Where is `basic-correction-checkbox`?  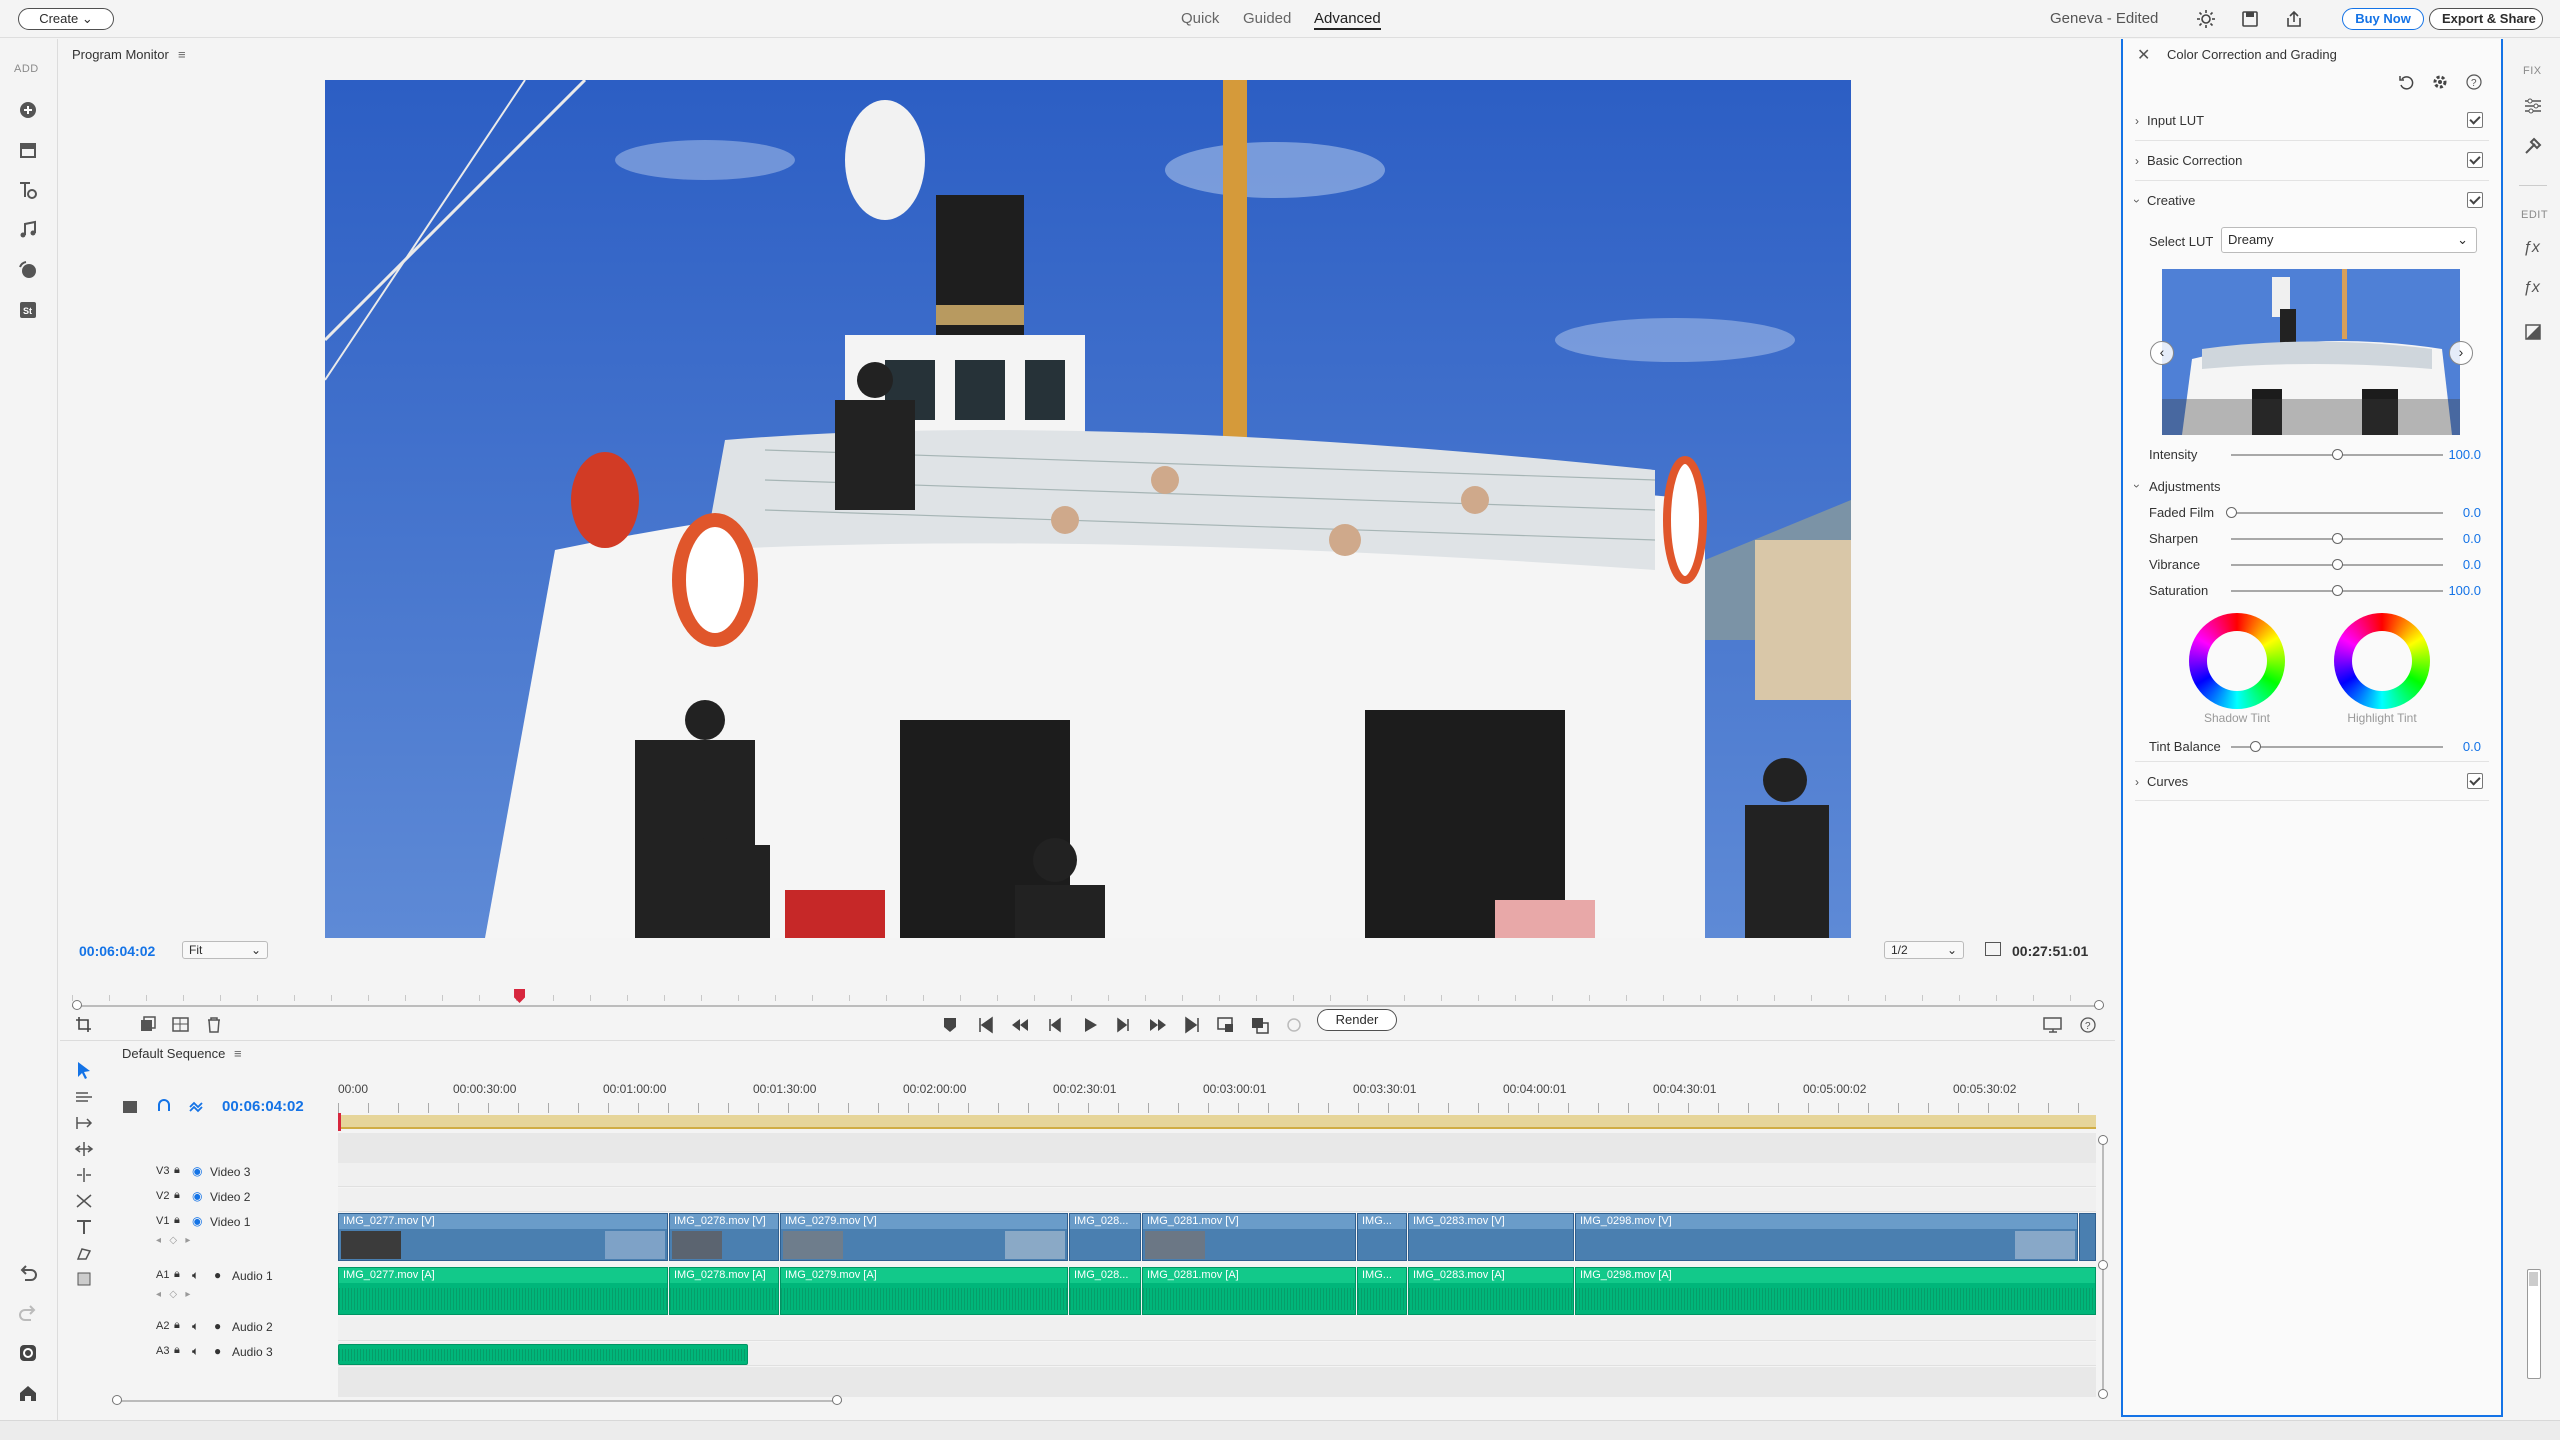
basic-correction-checkbox is located at coordinates (2475, 160).